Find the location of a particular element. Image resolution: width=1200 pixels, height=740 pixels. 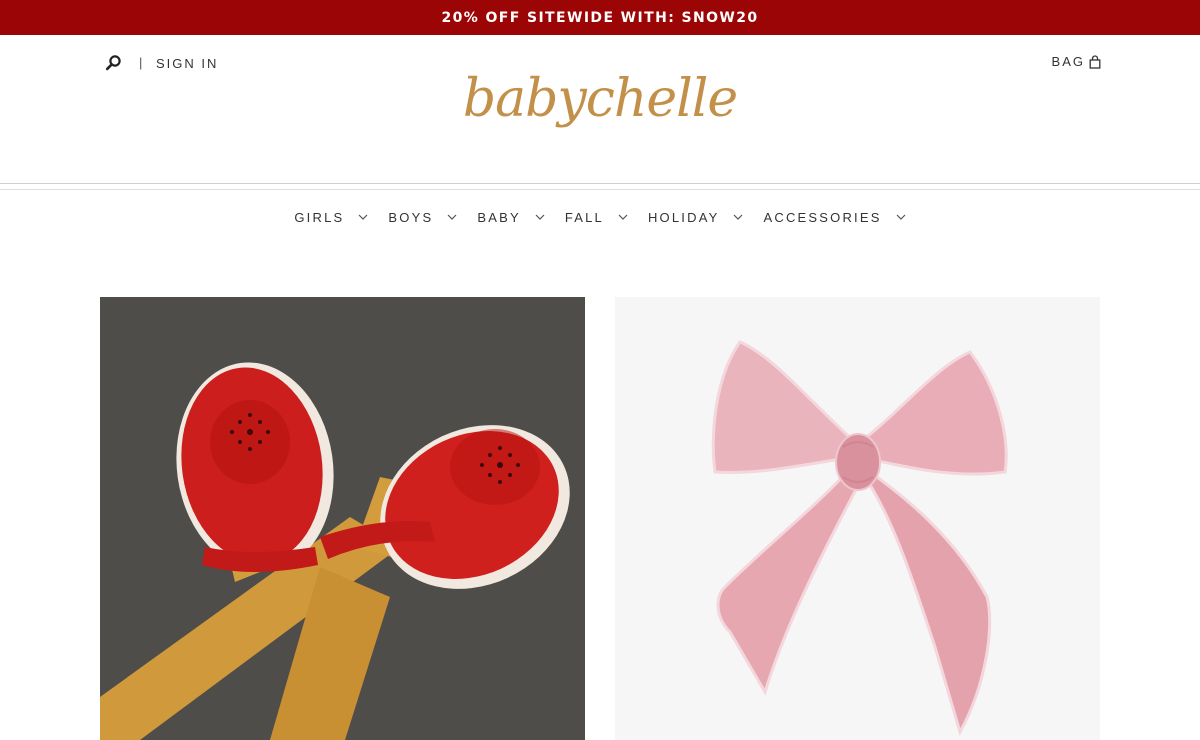

nav-item-label: ACCESSORIES is located at coordinates (822, 217).